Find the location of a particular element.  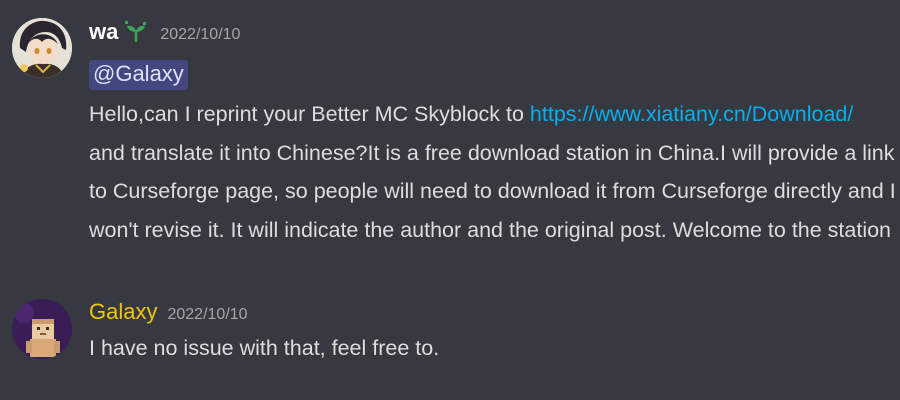

message-body: I have no issue with that, feel free to. is located at coordinates (264, 348).